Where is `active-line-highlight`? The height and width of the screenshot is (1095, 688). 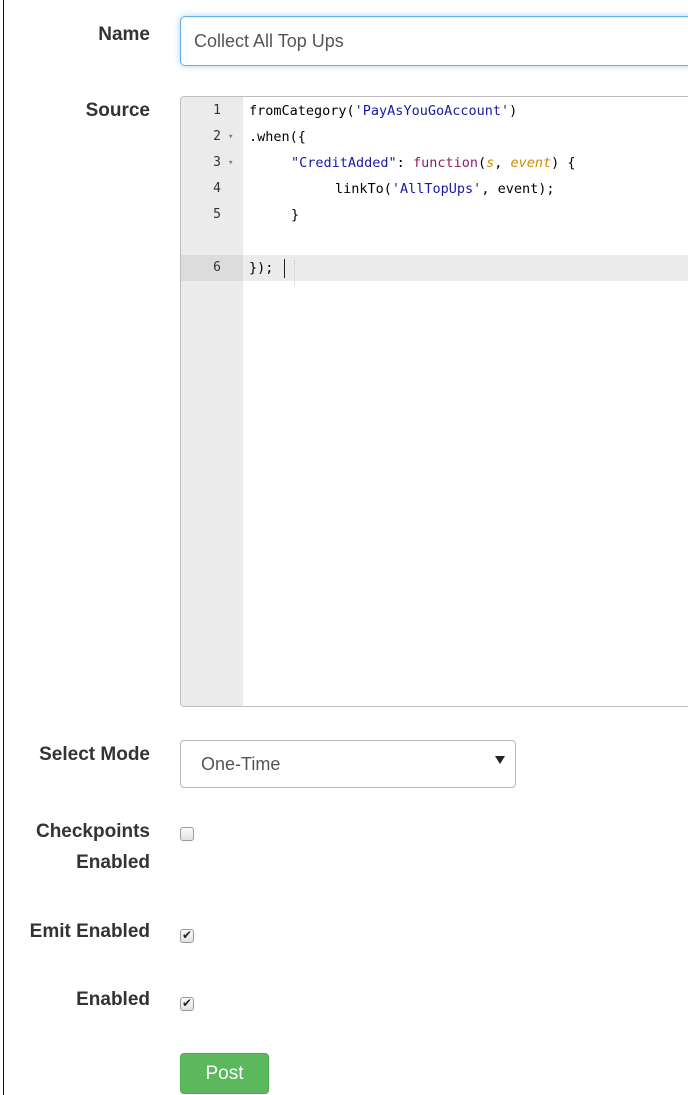
active-line-highlight is located at coordinates (465, 268).